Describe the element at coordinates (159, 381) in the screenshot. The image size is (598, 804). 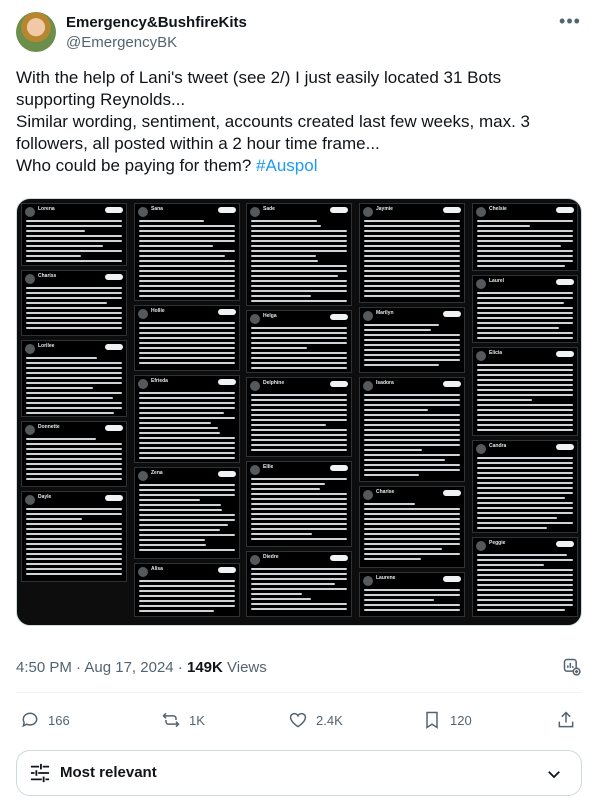
I see `bot-name: Efrieda` at that location.